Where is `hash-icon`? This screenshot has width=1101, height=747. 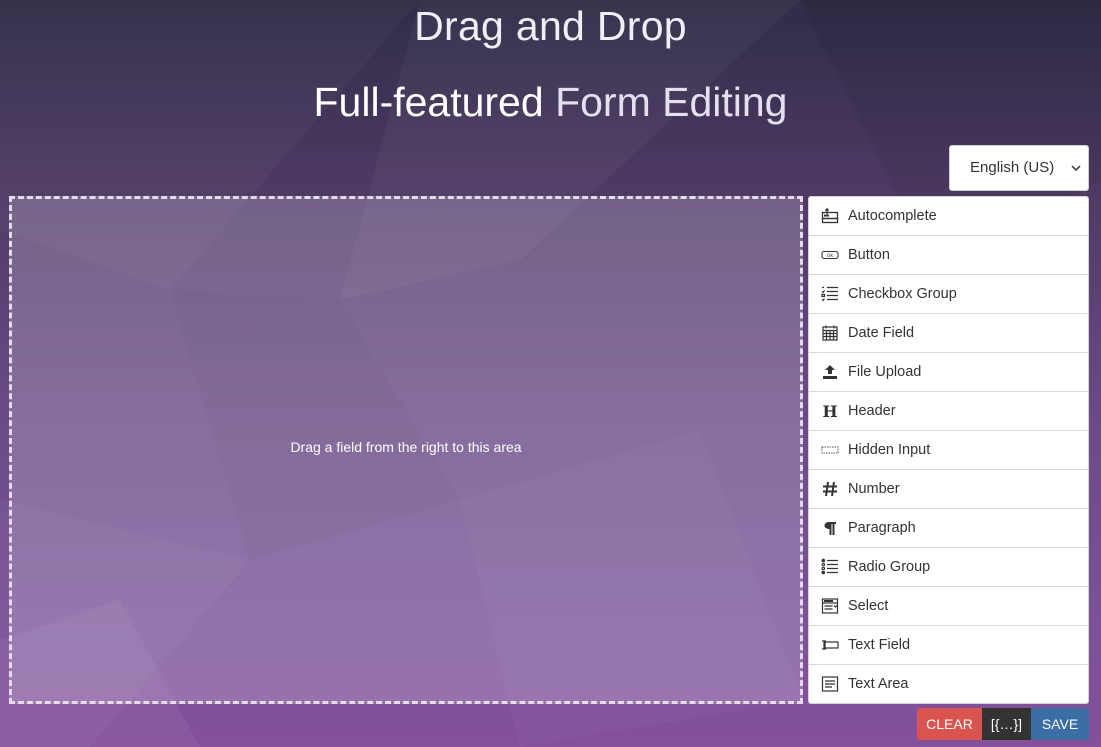
hash-icon is located at coordinates (830, 489).